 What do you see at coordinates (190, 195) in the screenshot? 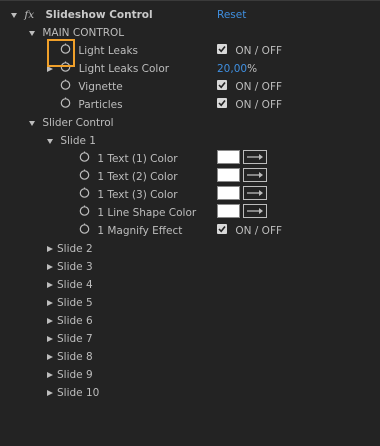
I see `property-text-3-color: 1 Text (3) Color` at bounding box center [190, 195].